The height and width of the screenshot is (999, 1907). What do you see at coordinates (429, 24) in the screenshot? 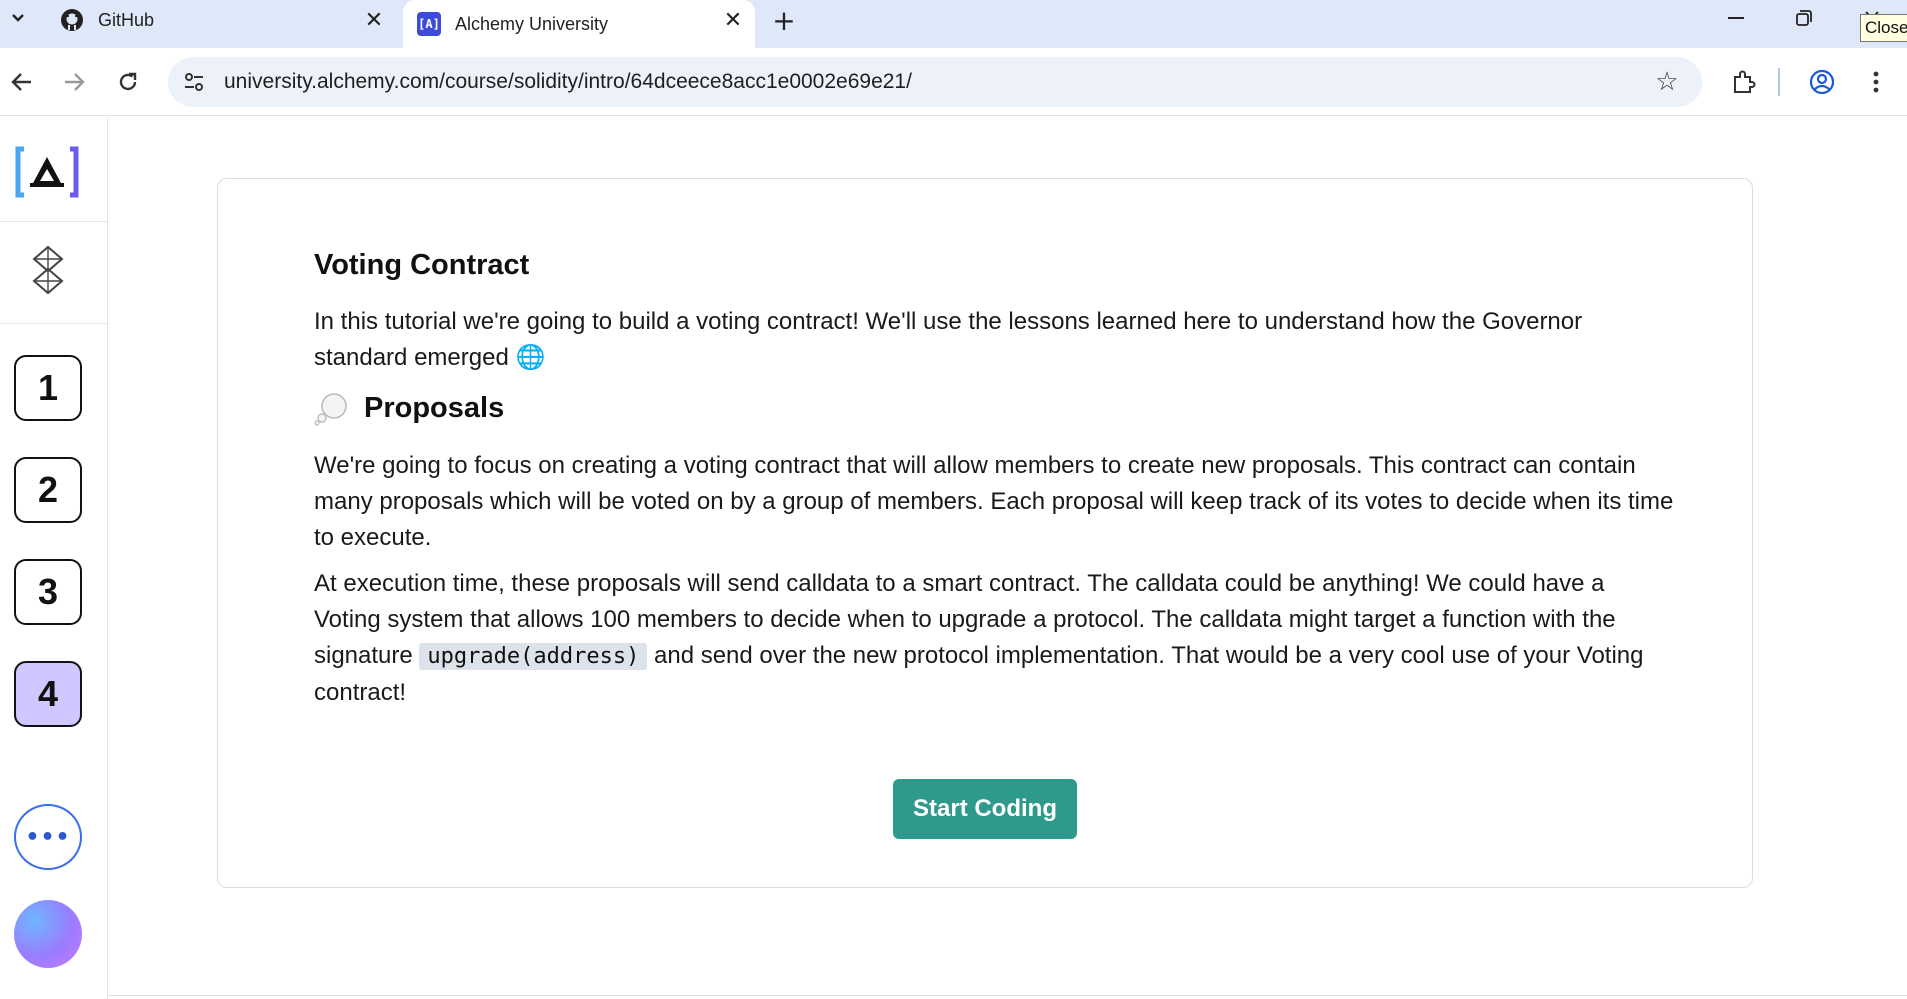
I see `alchemy-icon: [A]` at bounding box center [429, 24].